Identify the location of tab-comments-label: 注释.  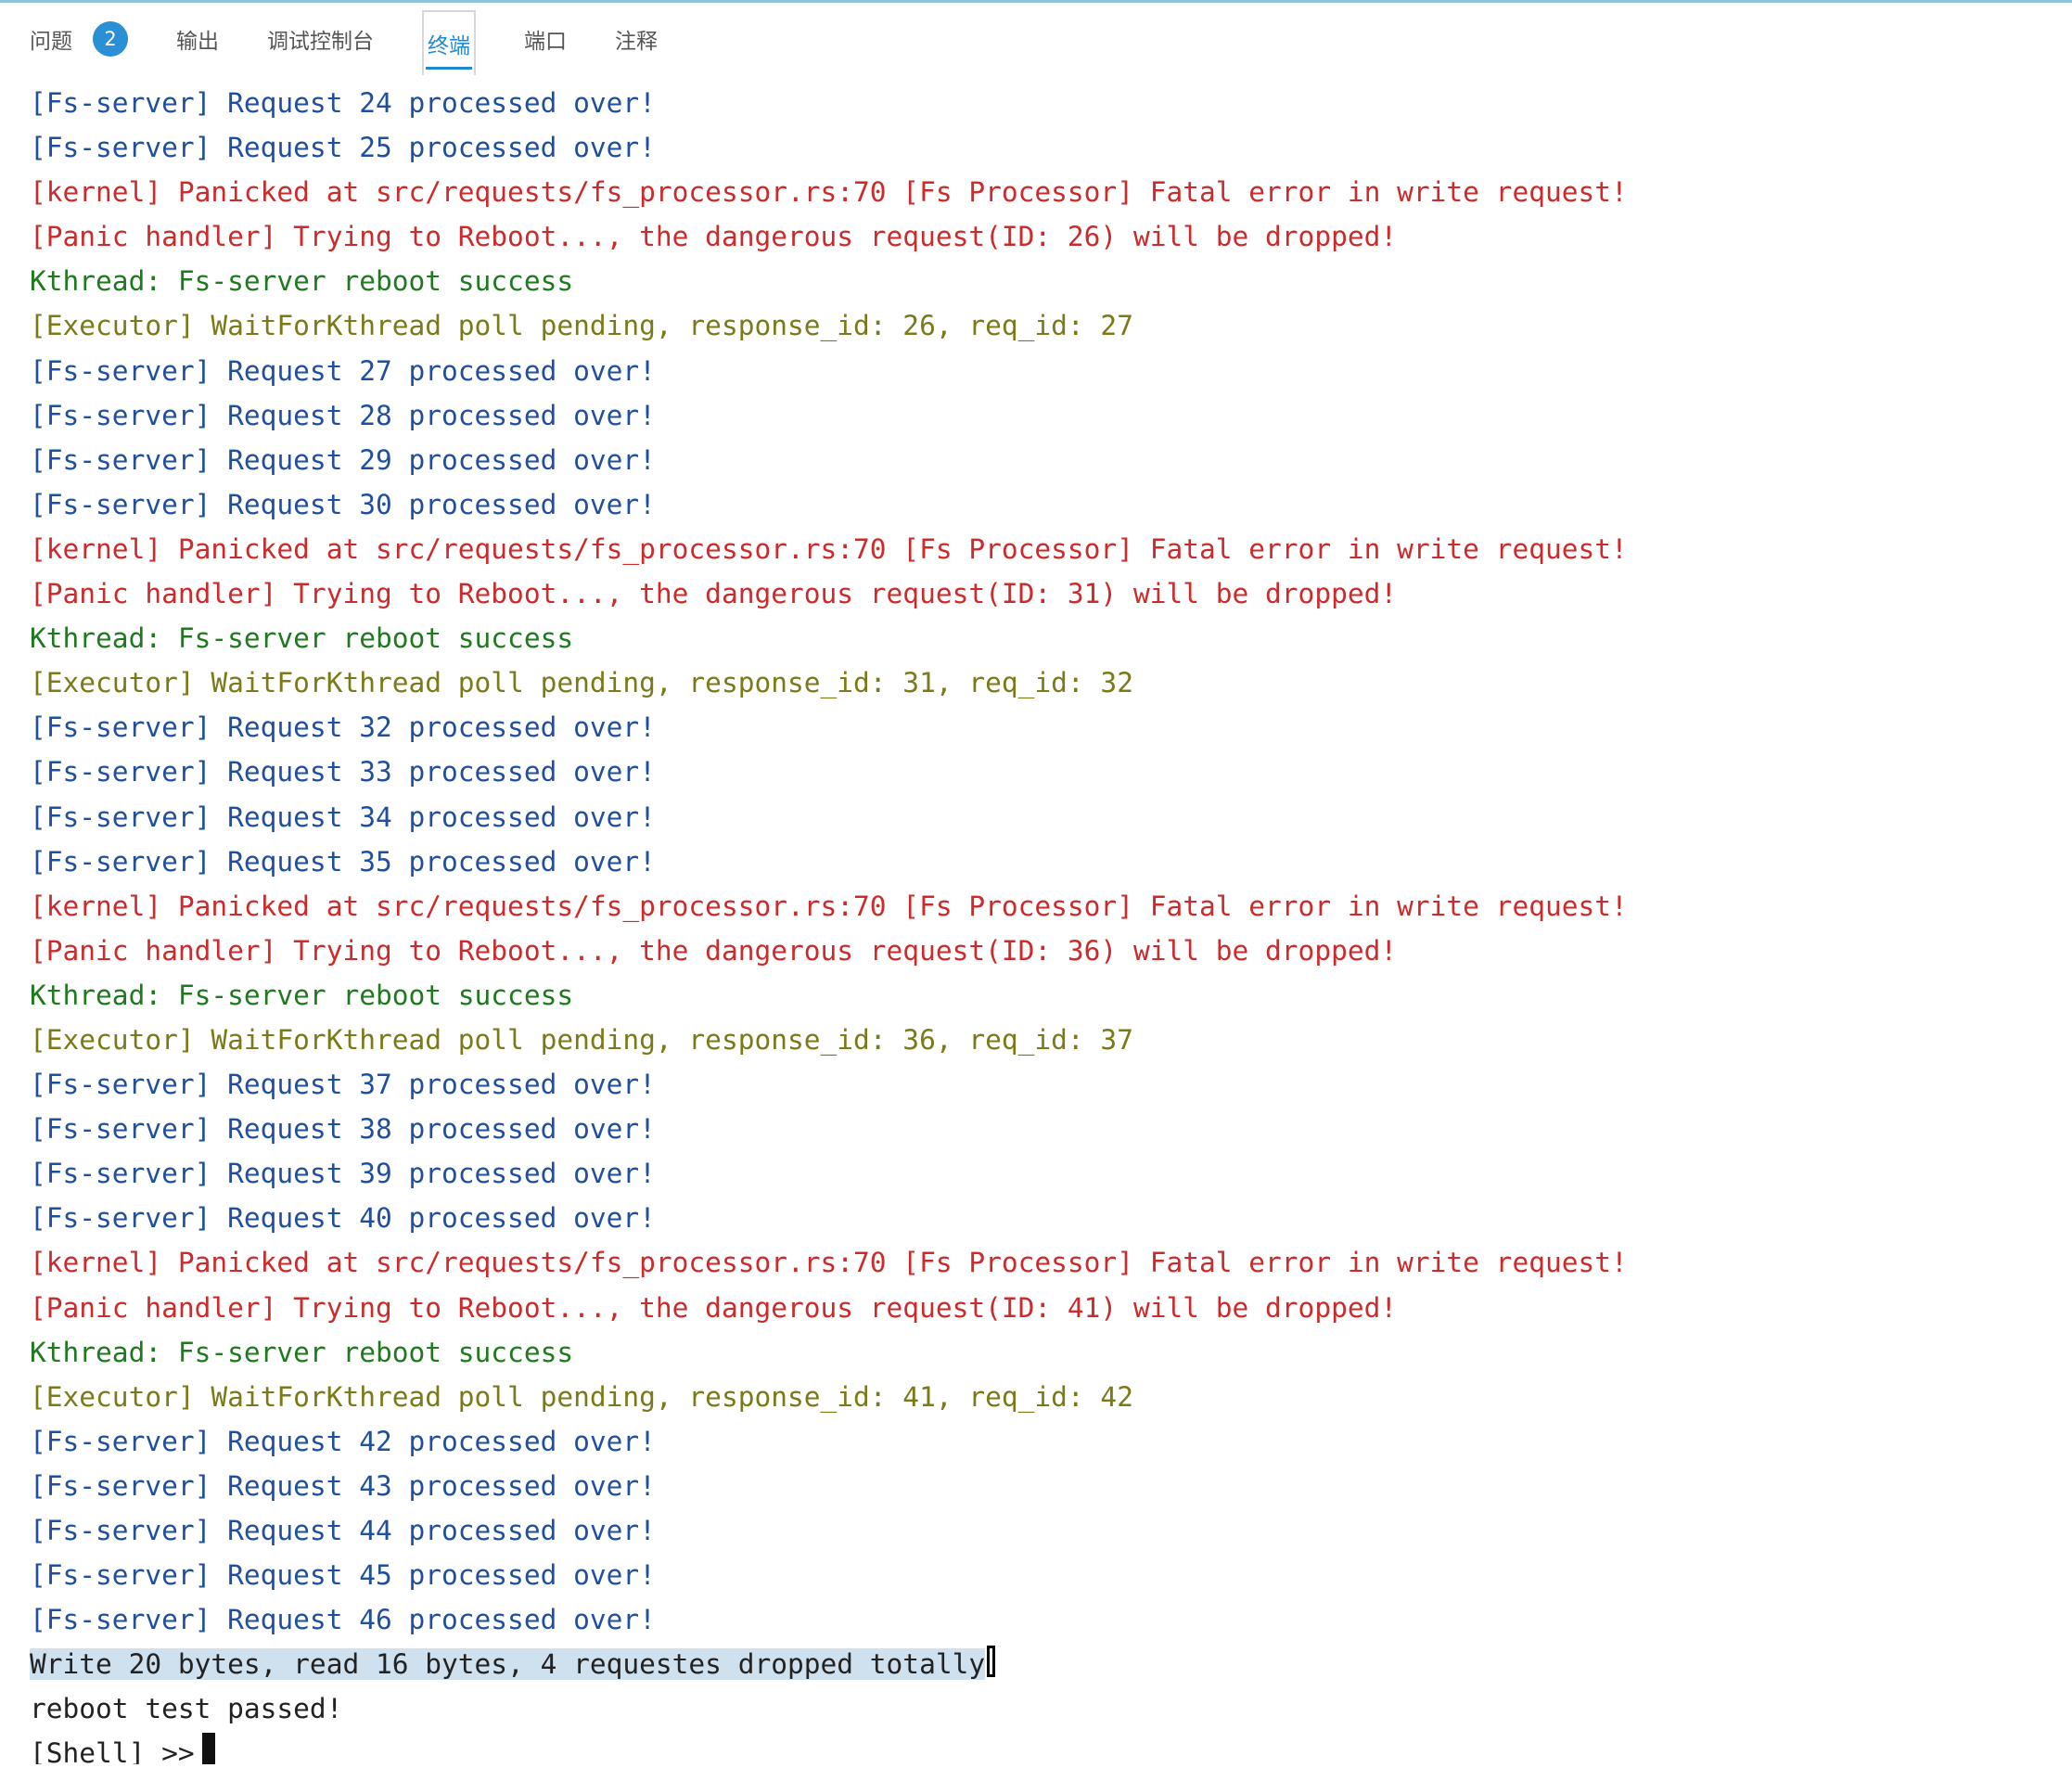
(636, 42).